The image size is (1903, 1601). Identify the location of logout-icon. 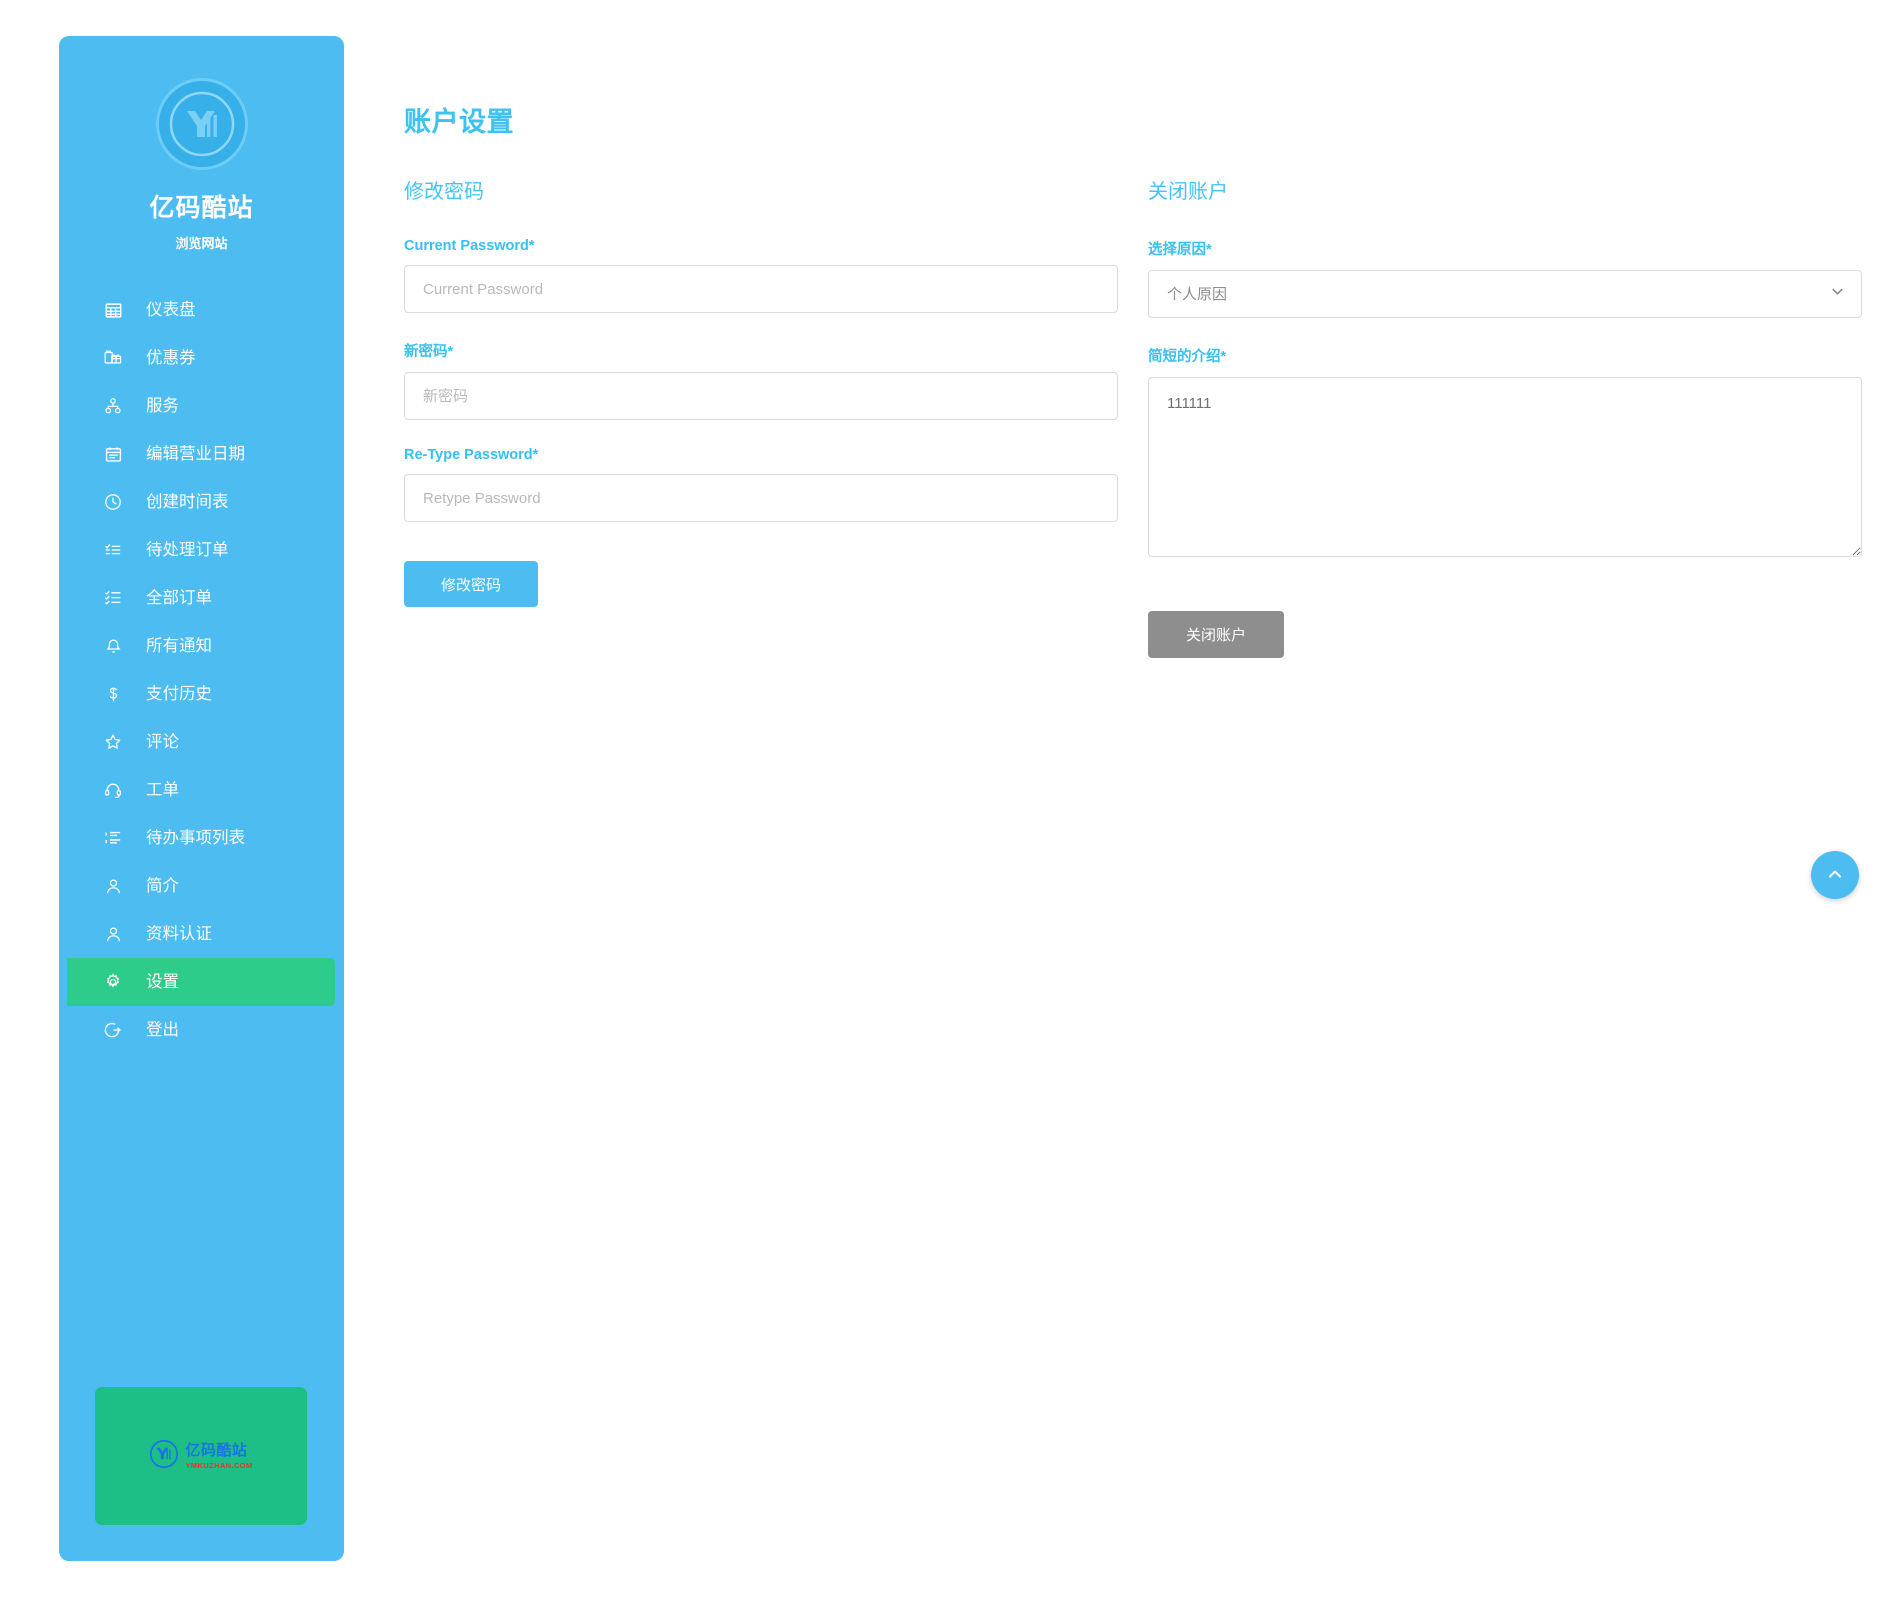
(113, 1030).